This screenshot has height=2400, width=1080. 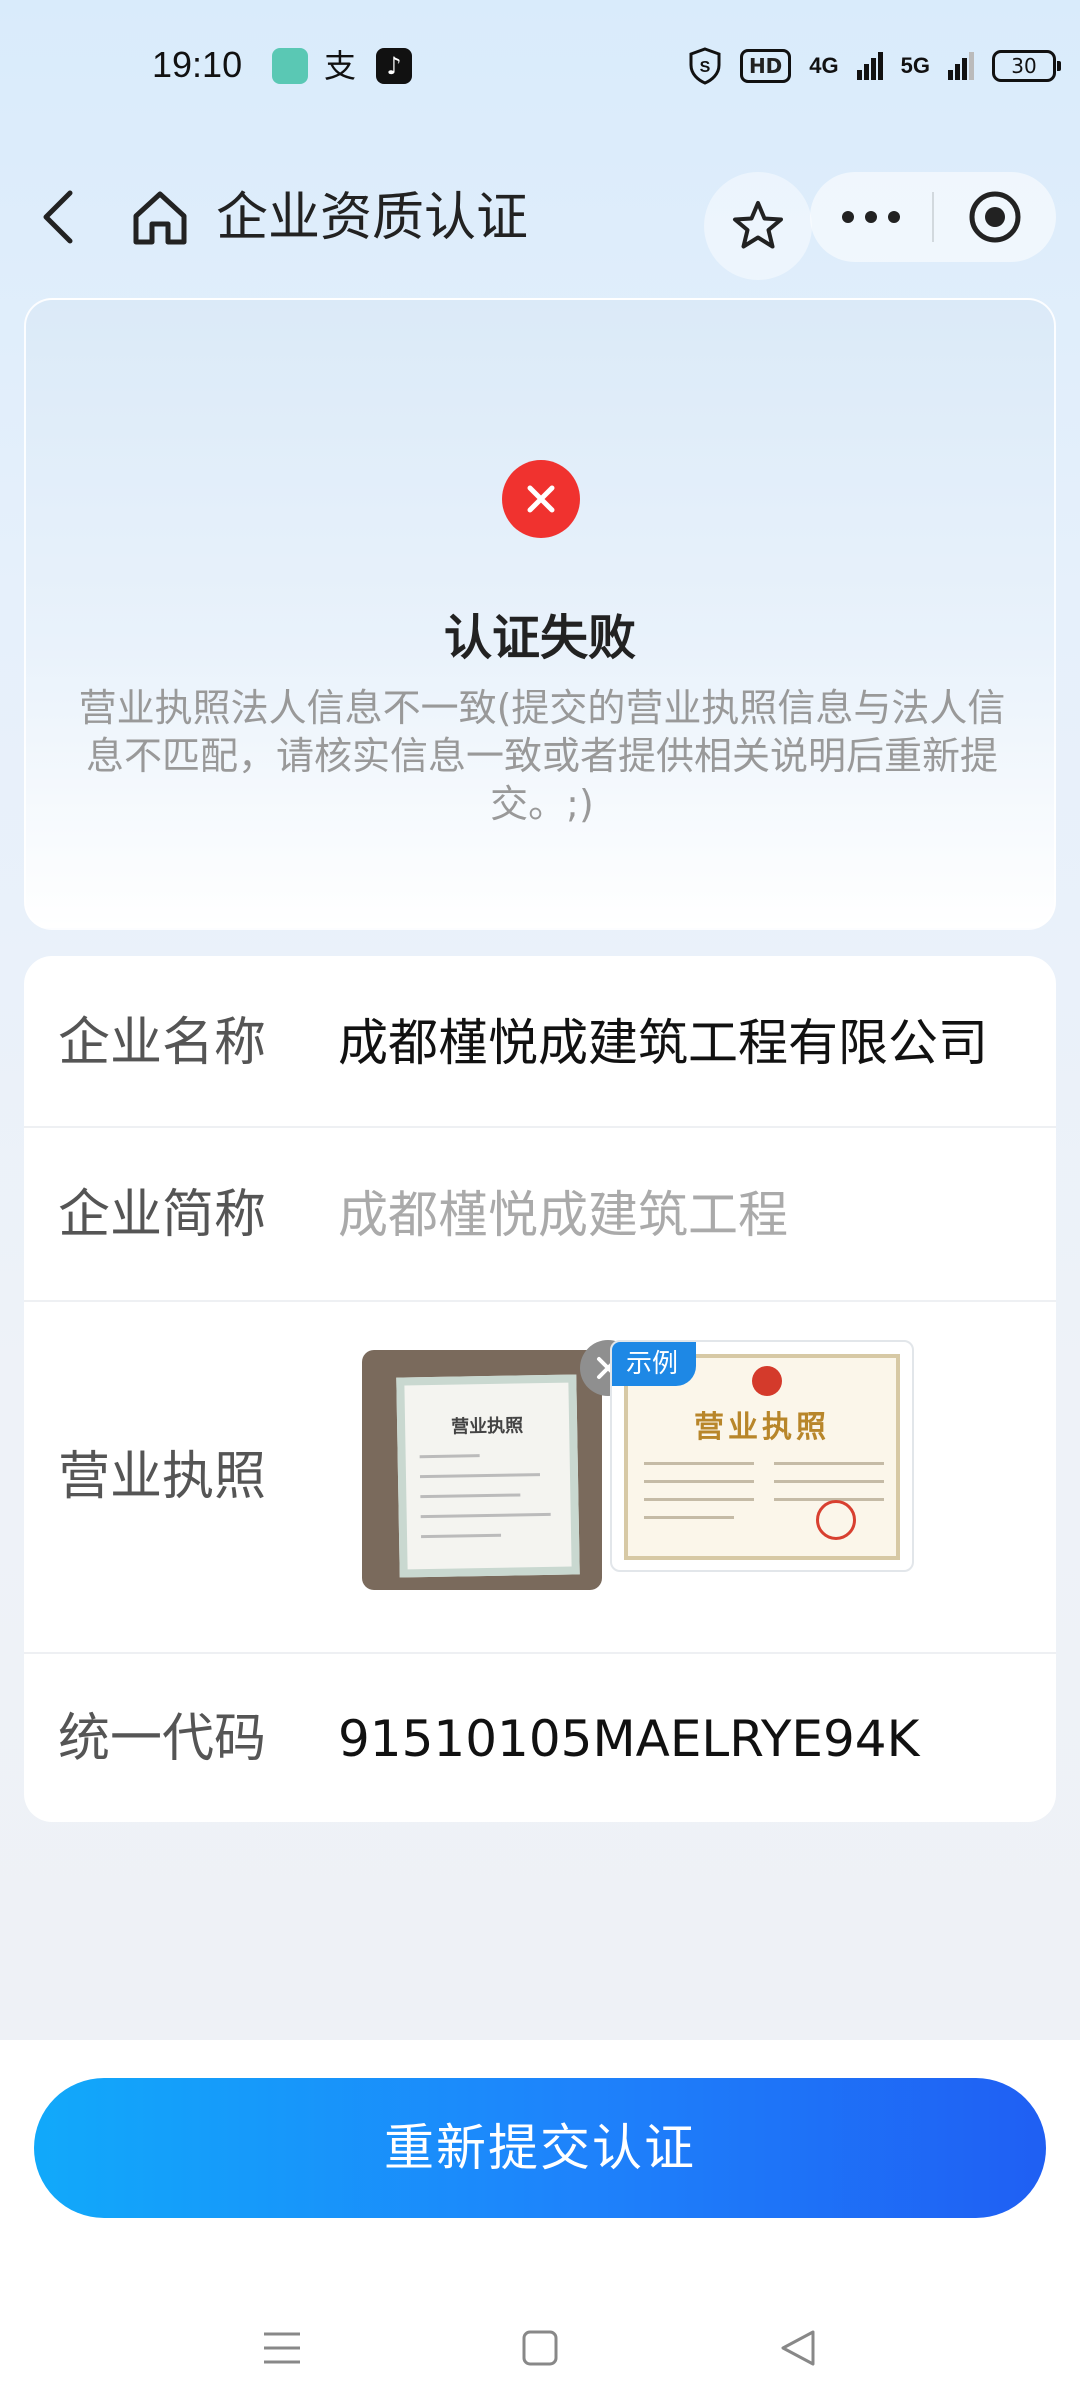 I want to click on battery-indicator: 30, so click(x=1026, y=66).